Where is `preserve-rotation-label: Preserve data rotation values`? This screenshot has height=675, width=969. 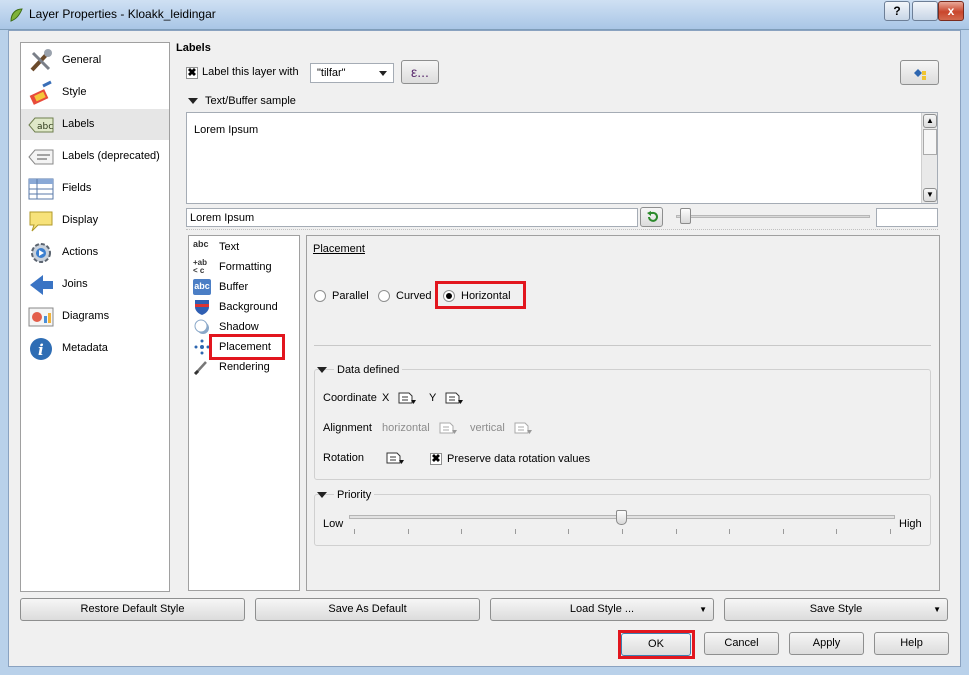
preserve-rotation-label: Preserve data rotation values is located at coordinates (519, 459).